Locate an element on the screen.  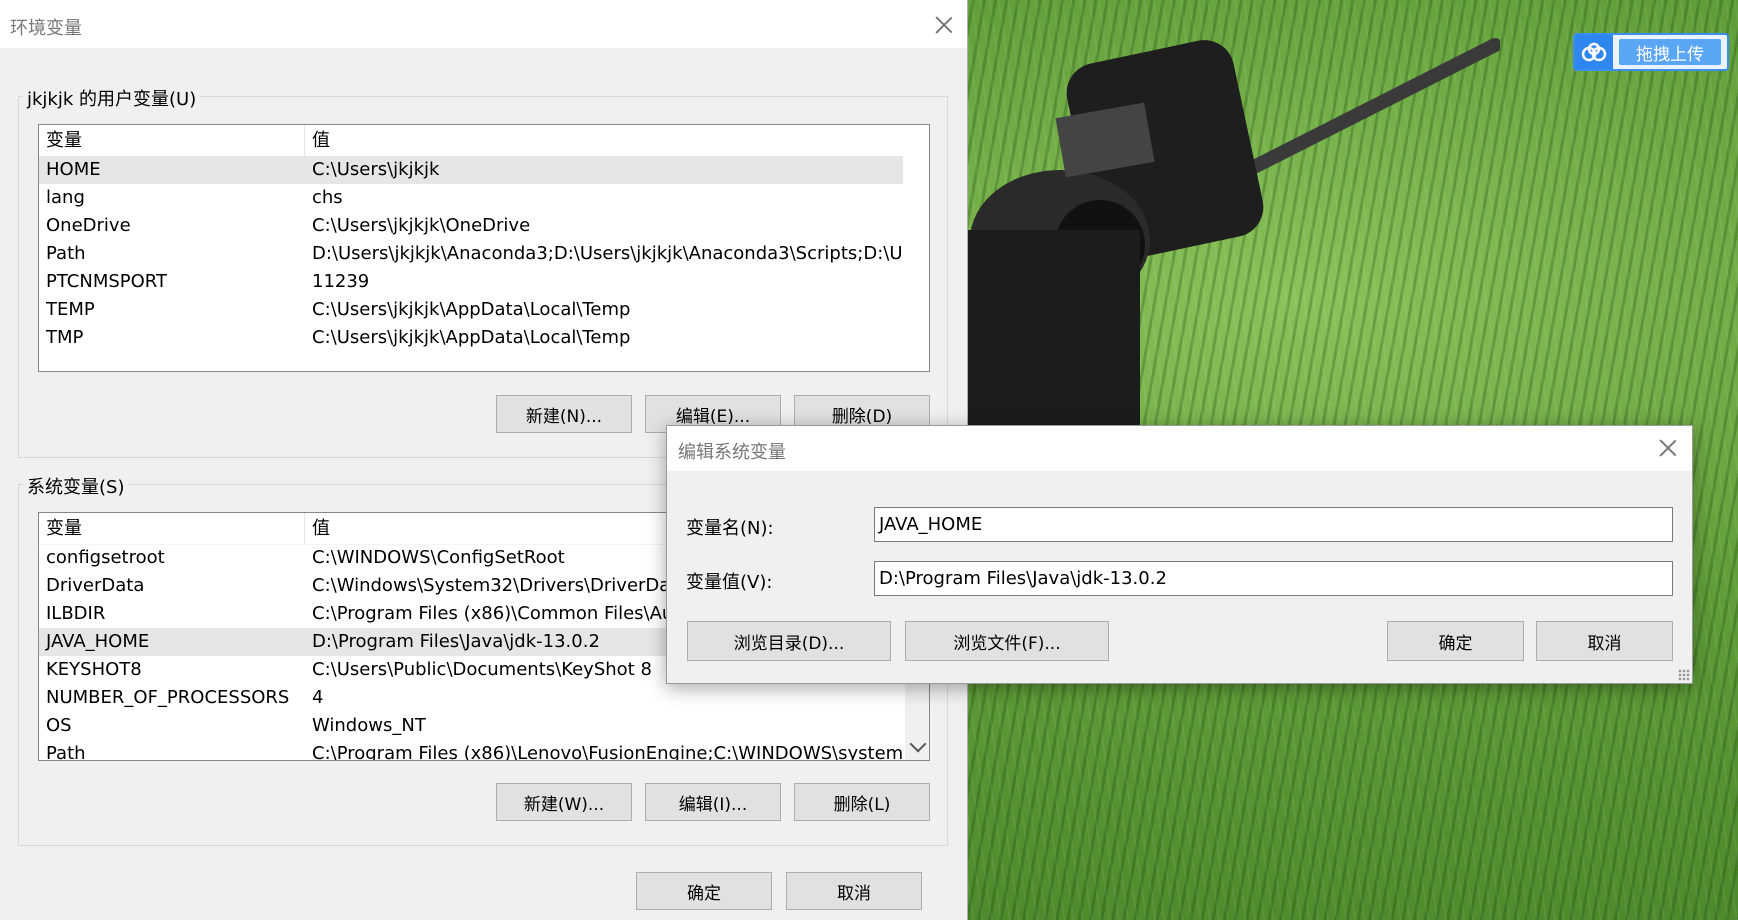
variable-name-cell: TEMP is located at coordinates (70, 309).